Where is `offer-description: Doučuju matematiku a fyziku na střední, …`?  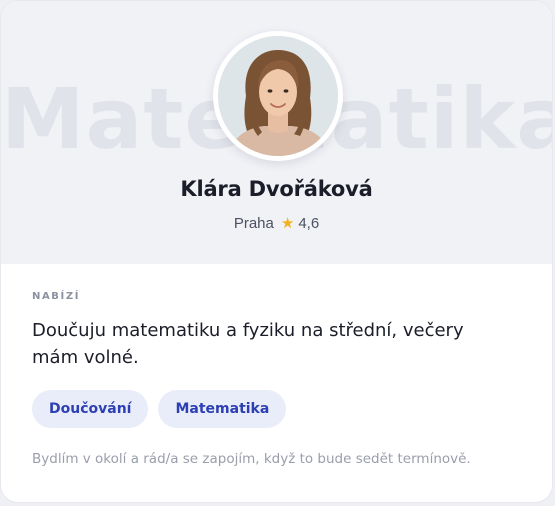 offer-description: Doučuju matematiku a fyziku na střední, … is located at coordinates (248, 344).